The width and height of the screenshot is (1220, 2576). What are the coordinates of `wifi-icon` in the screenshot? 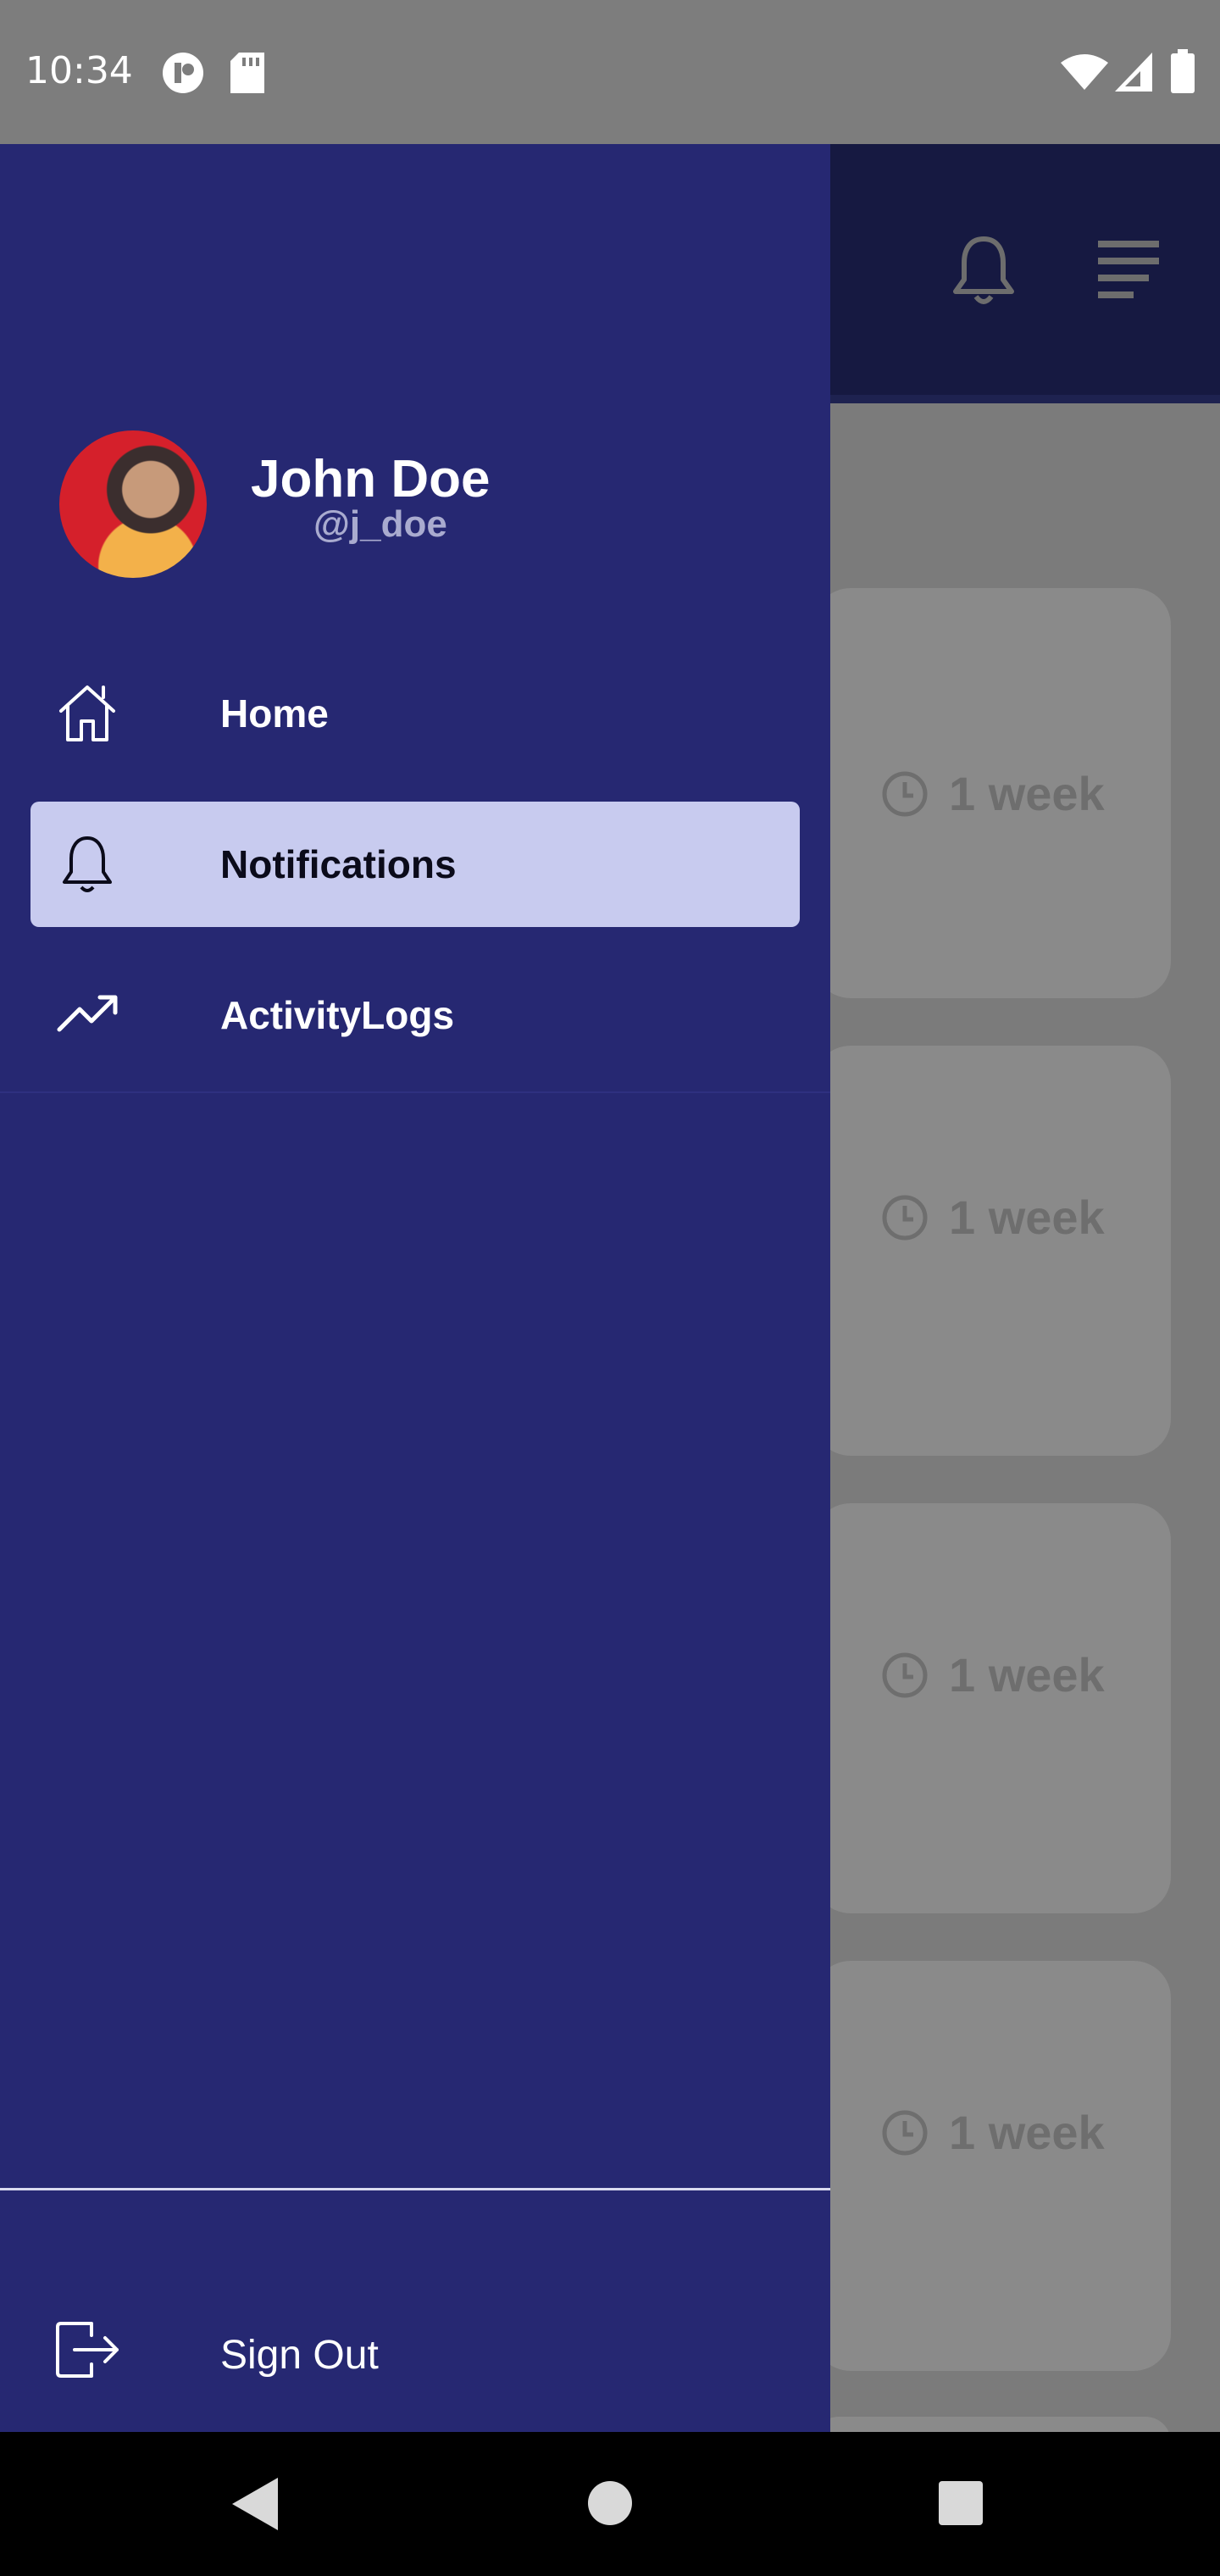 It's located at (1084, 72).